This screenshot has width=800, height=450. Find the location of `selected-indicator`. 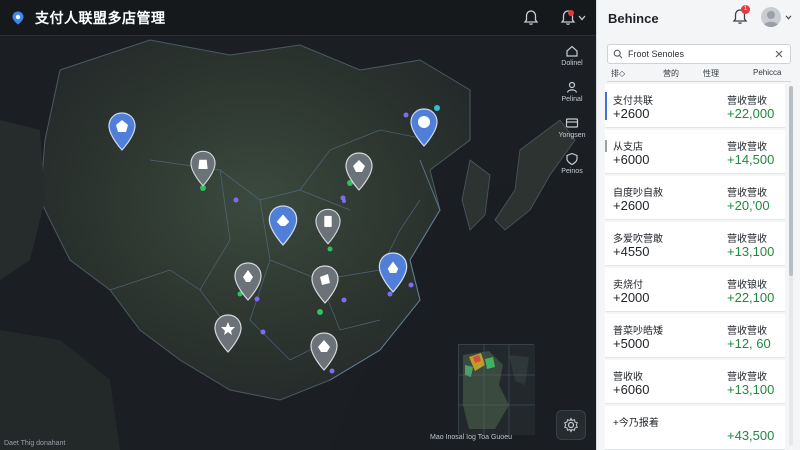

selected-indicator is located at coordinates (606, 106).